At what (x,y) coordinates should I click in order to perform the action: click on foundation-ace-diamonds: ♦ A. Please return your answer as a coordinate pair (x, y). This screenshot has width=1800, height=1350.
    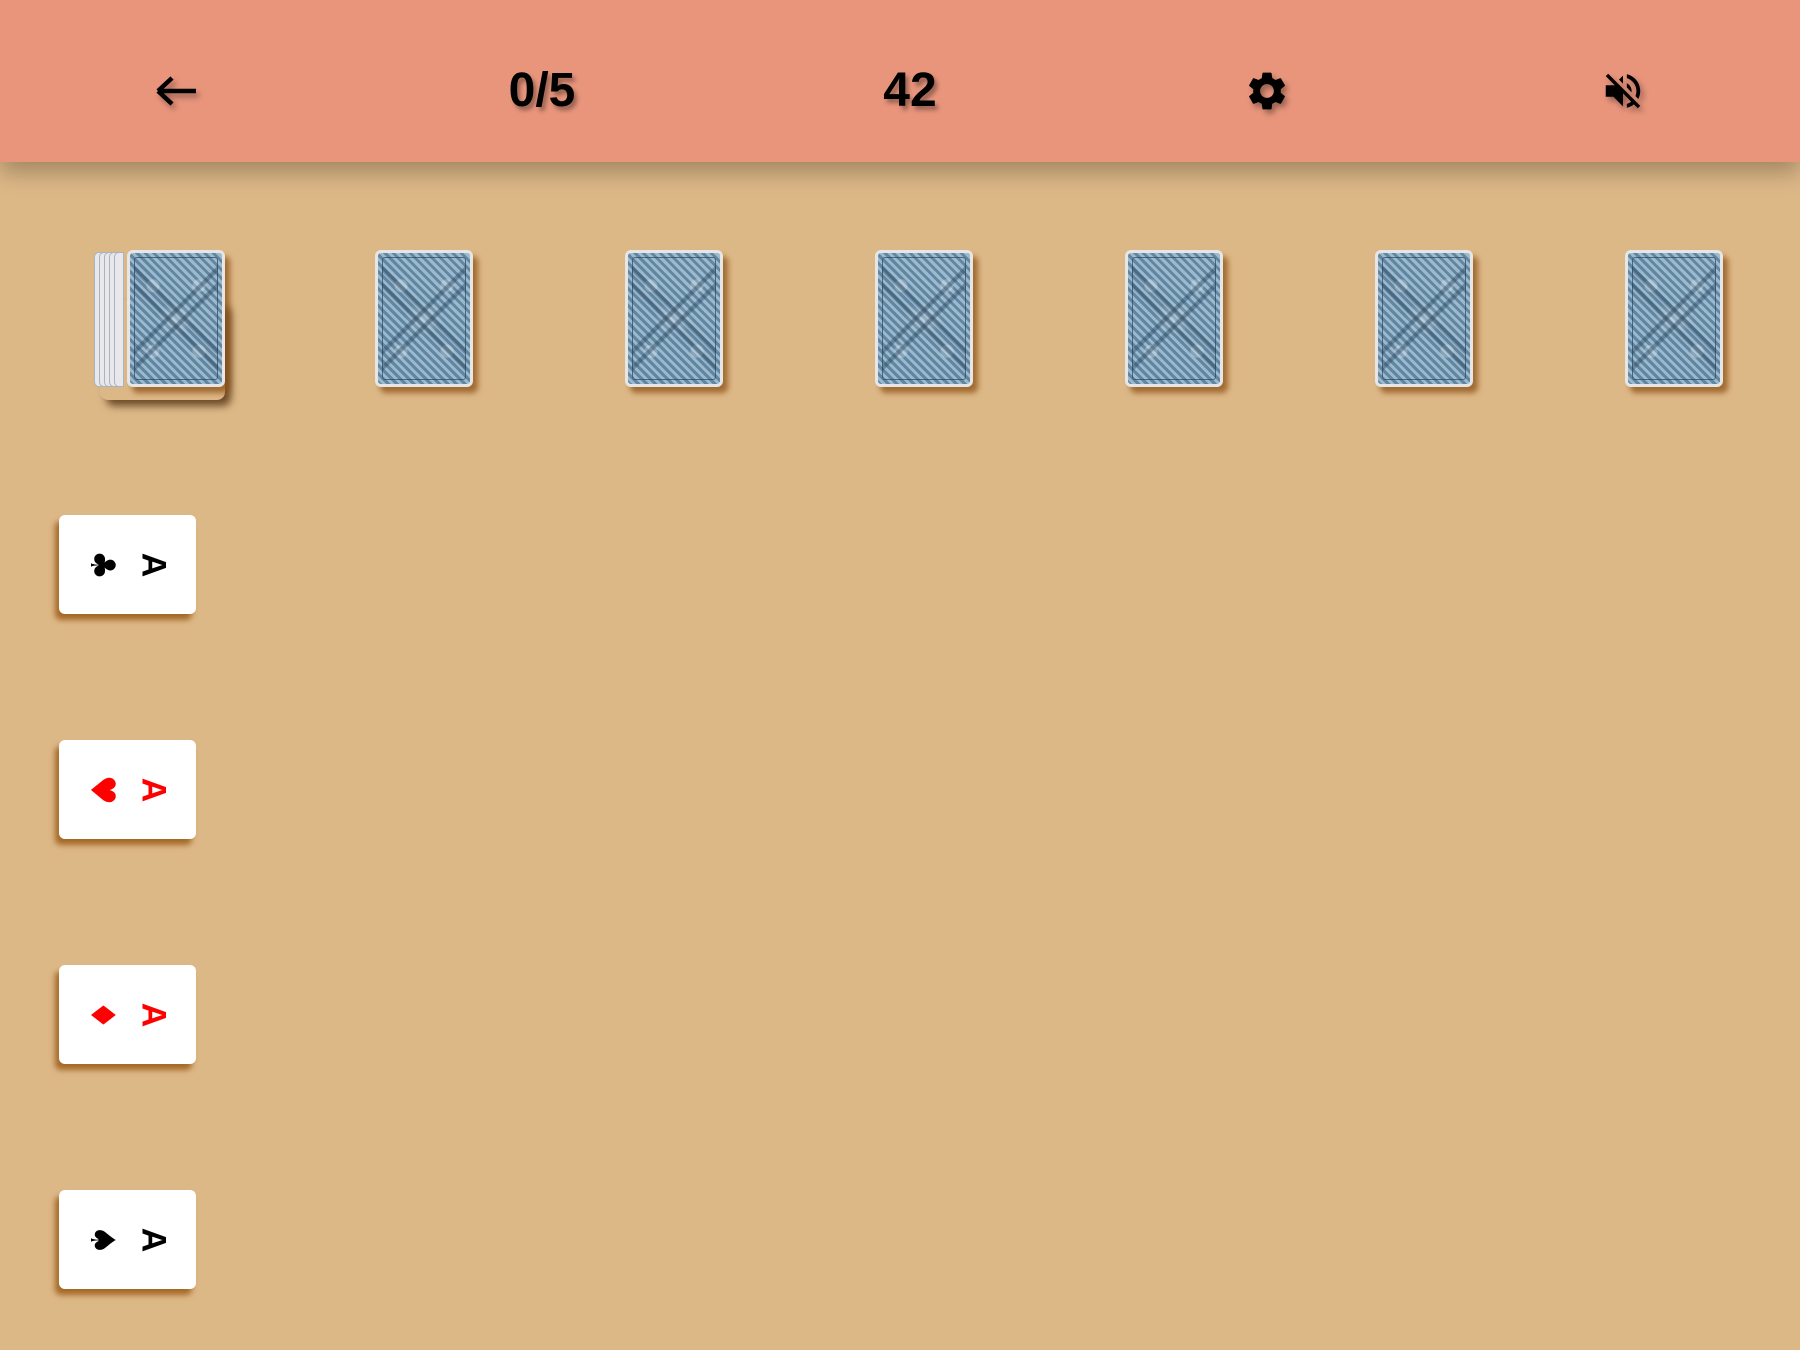
    Looking at the image, I should click on (127, 1014).